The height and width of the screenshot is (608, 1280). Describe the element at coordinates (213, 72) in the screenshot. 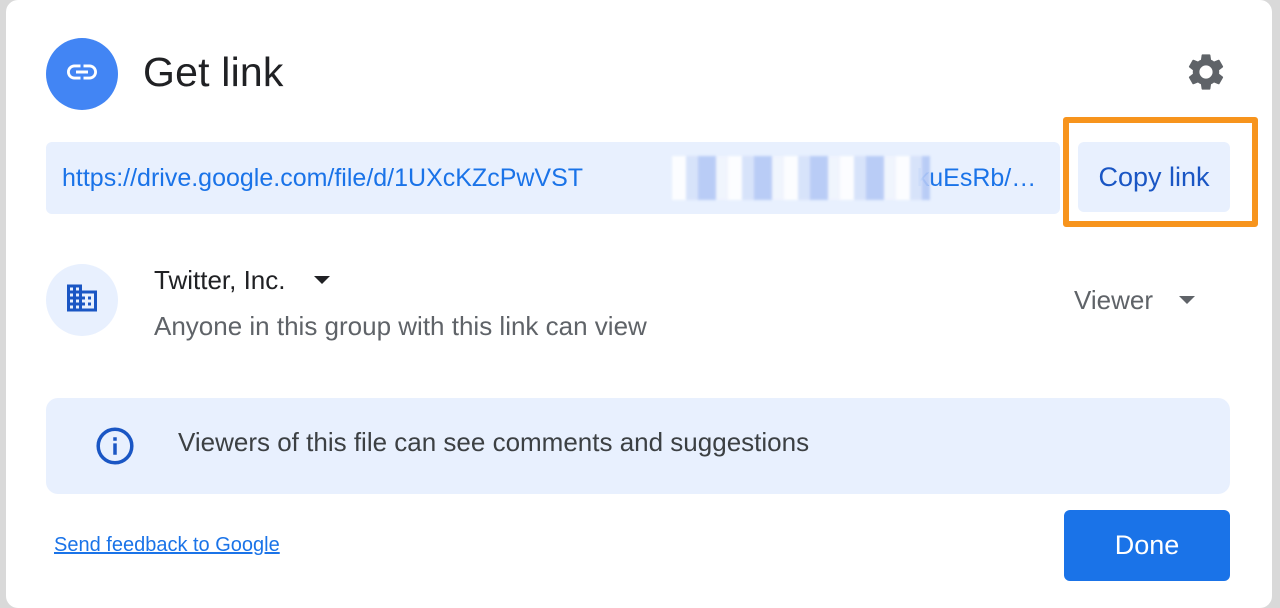

I see `dialog-title: Get link` at that location.